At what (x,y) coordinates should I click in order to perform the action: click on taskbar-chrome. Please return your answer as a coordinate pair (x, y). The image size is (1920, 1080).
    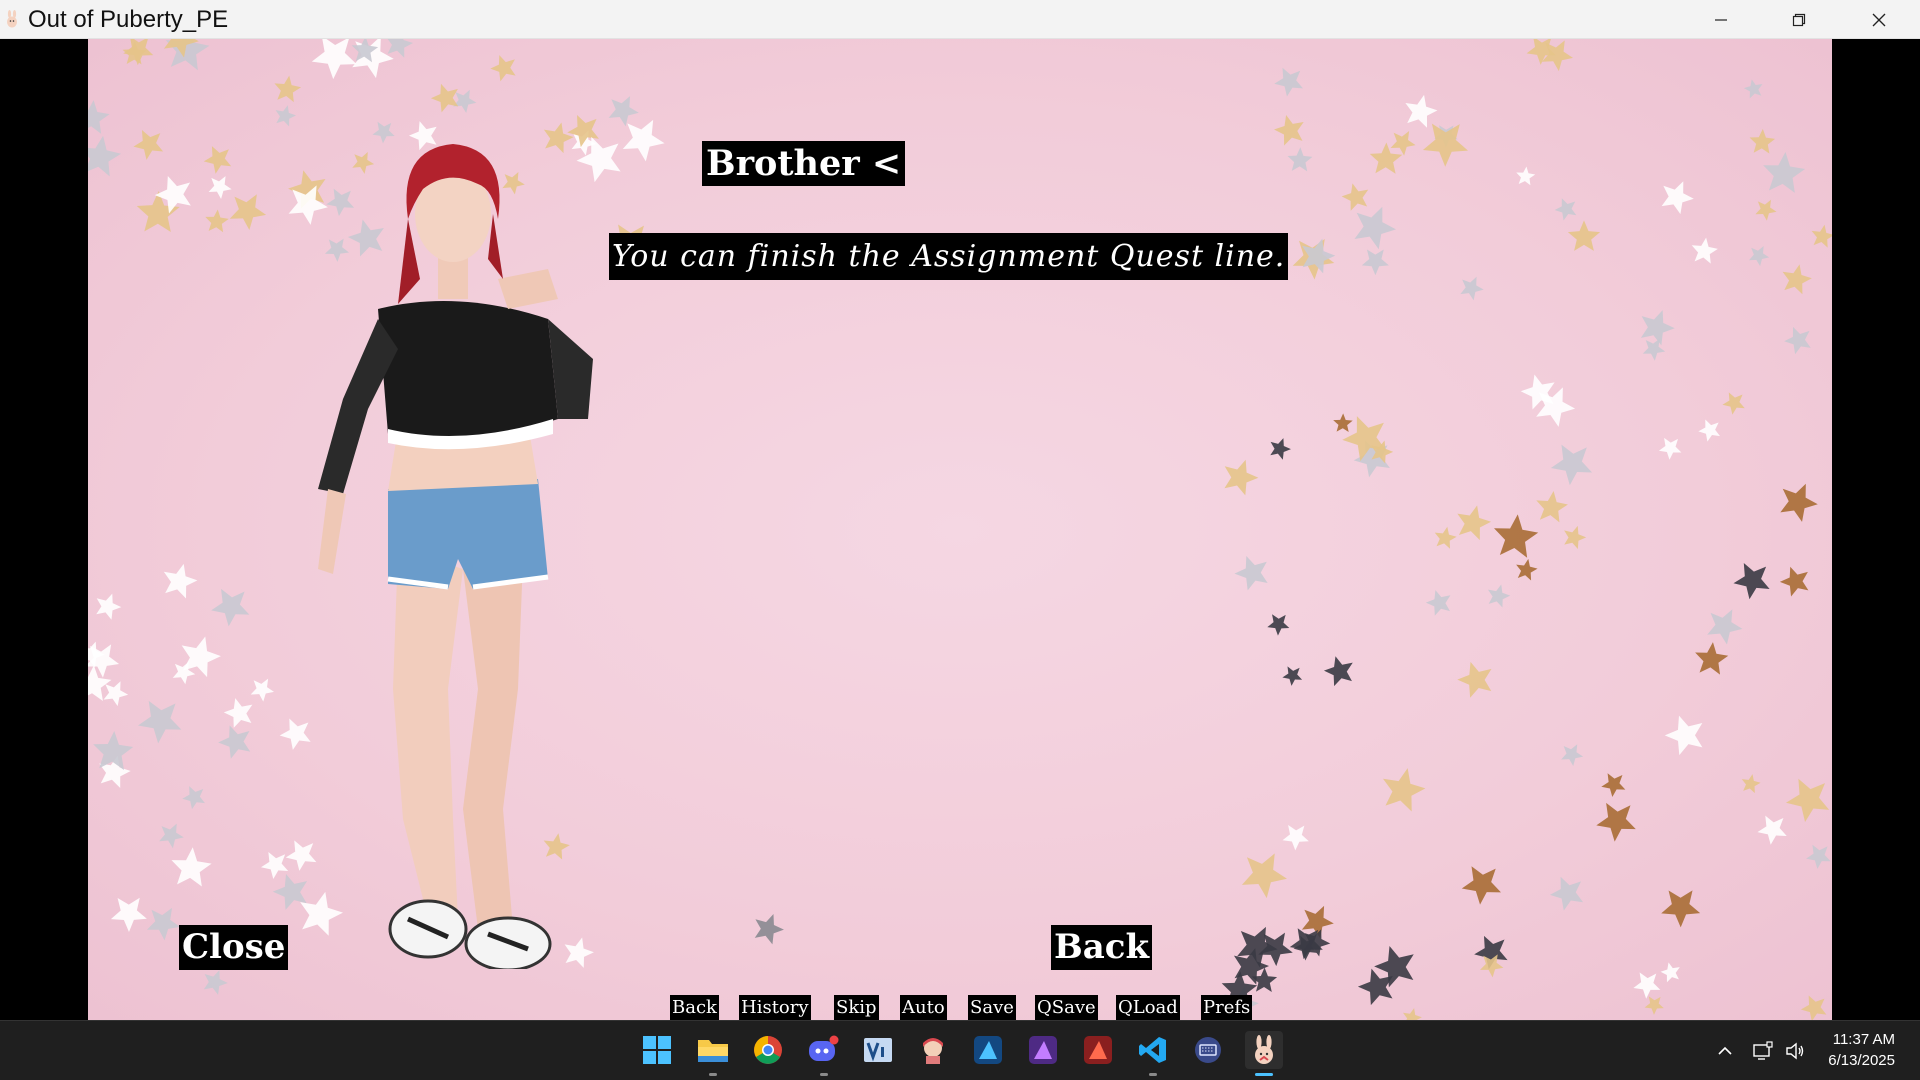
    Looking at the image, I should click on (768, 1050).